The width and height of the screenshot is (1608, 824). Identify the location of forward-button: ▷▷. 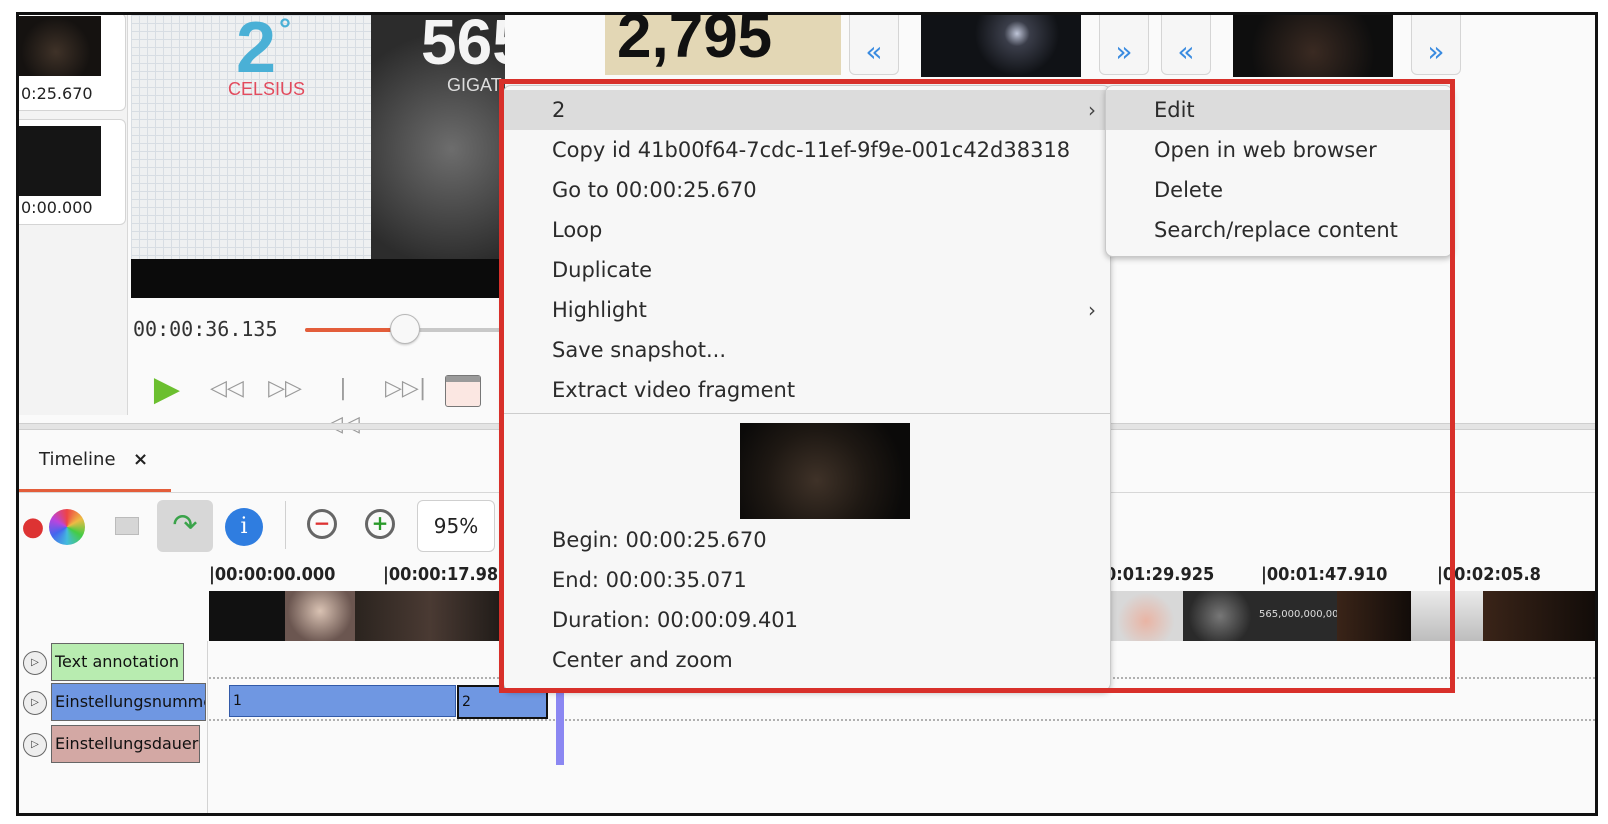
(285, 389).